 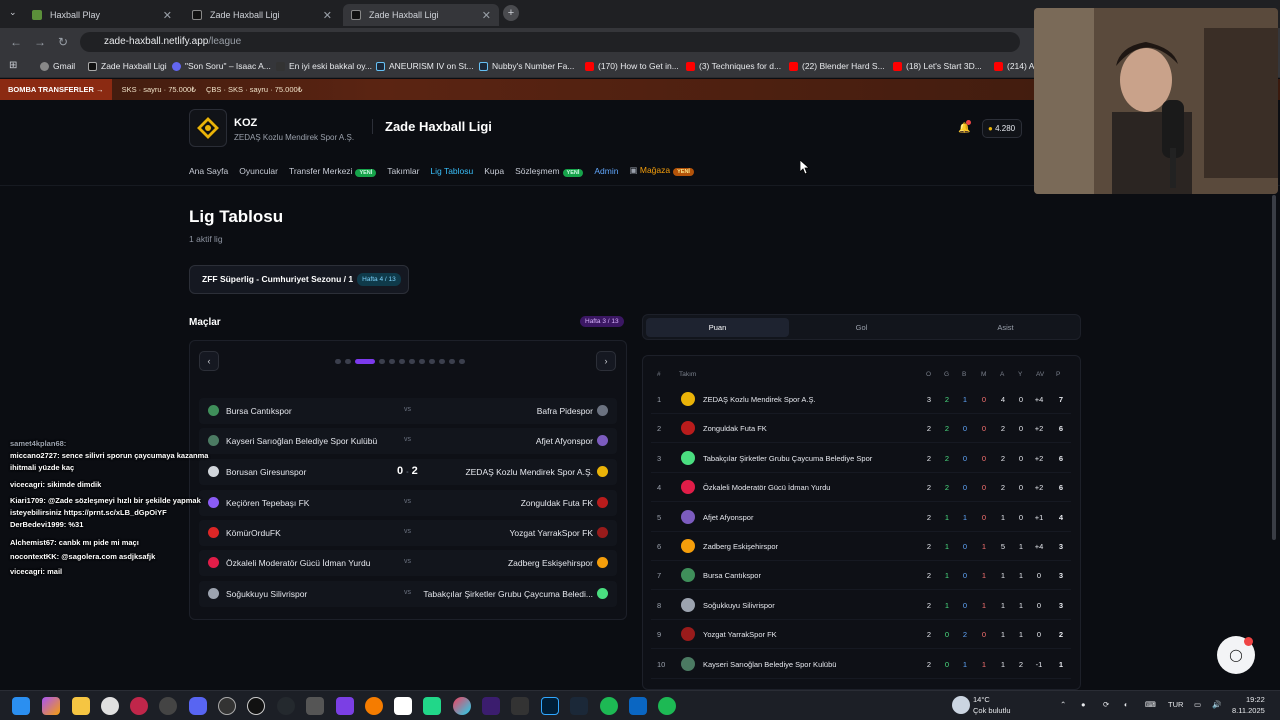 What do you see at coordinates (861, 517) in the screenshot?
I see `standings-row: 5 Afjet Afyonspor 2 1 1 0 1 0 +1 4` at bounding box center [861, 517].